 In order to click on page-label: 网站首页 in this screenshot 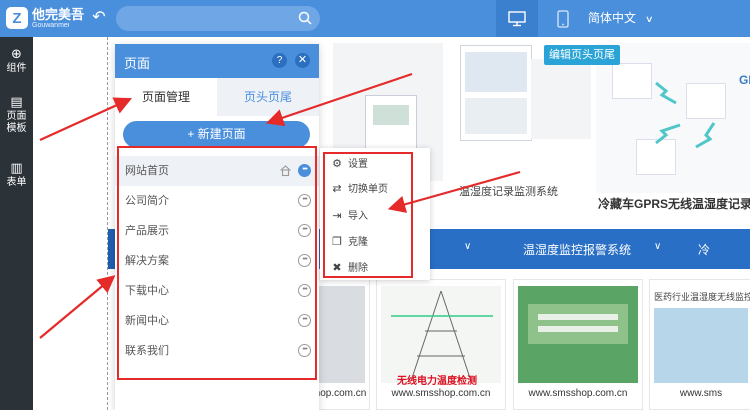, I will do `click(147, 171)`.